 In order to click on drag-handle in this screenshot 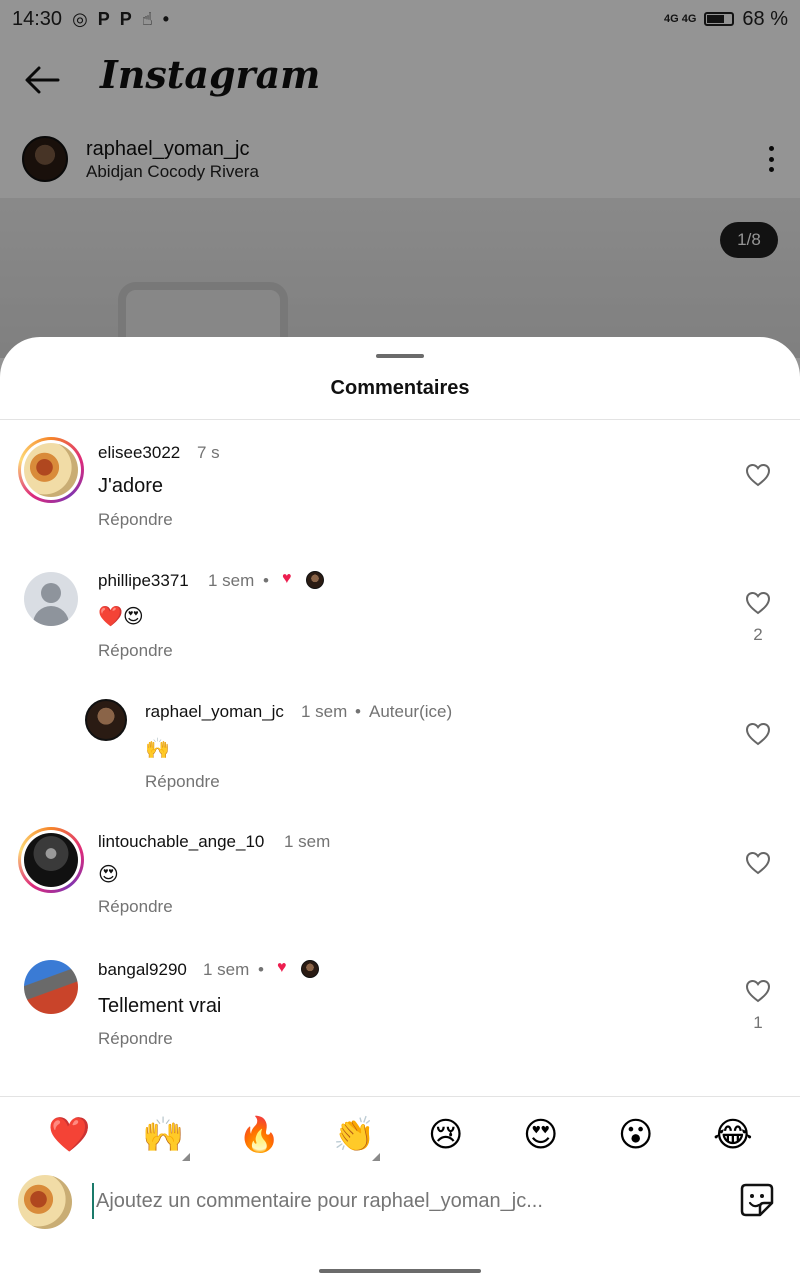, I will do `click(400, 356)`.